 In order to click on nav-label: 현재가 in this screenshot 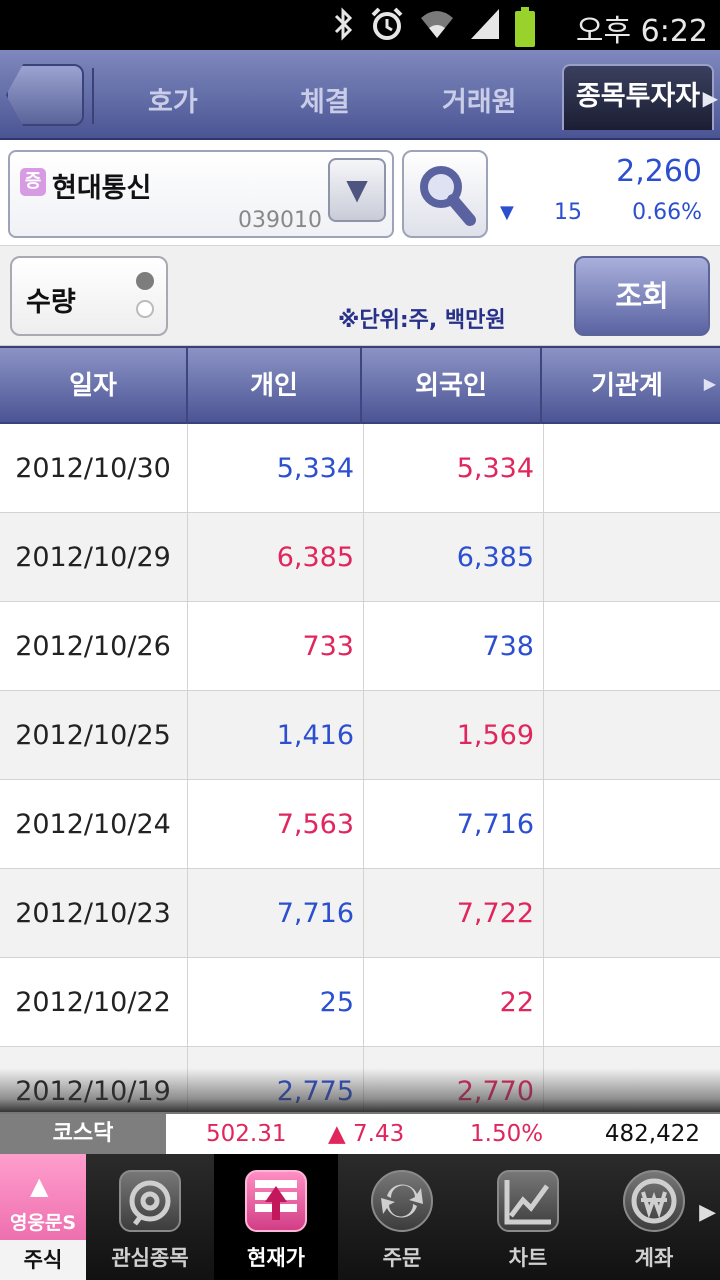, I will do `click(276, 1258)`.